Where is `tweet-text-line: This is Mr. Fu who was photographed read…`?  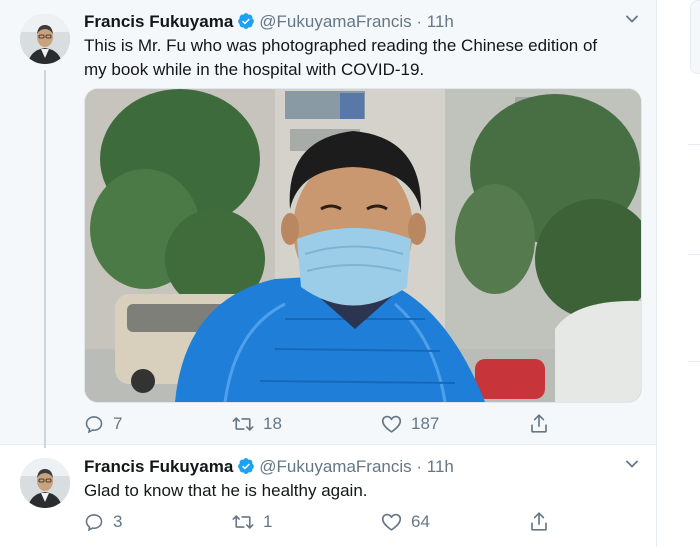
tweet-text-line: This is Mr. Fu who was photographed read… is located at coordinates (341, 45).